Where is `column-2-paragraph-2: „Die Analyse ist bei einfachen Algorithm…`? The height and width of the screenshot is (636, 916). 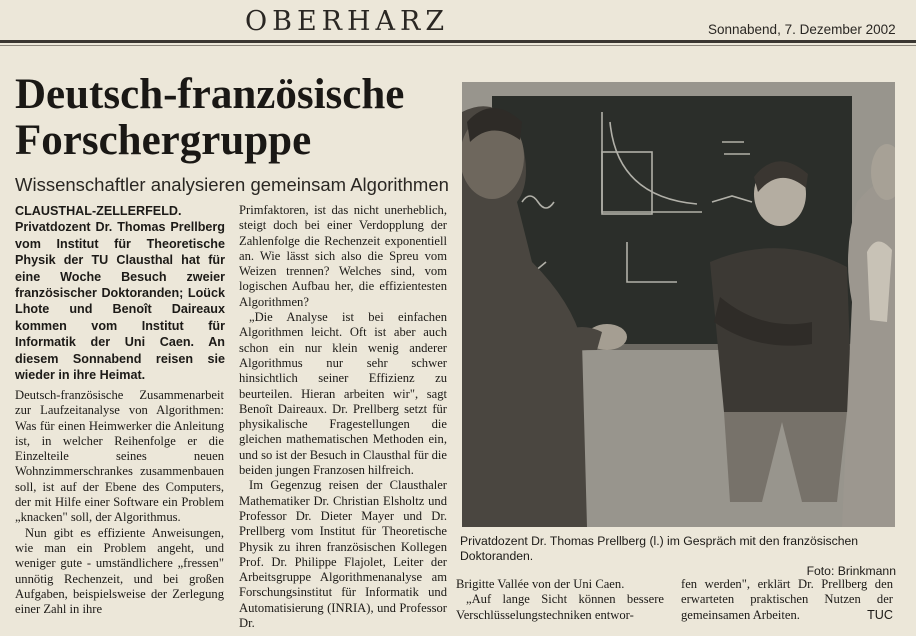 column-2-paragraph-2: „Die Analyse ist bei einfachen Algorithm… is located at coordinates (343, 394).